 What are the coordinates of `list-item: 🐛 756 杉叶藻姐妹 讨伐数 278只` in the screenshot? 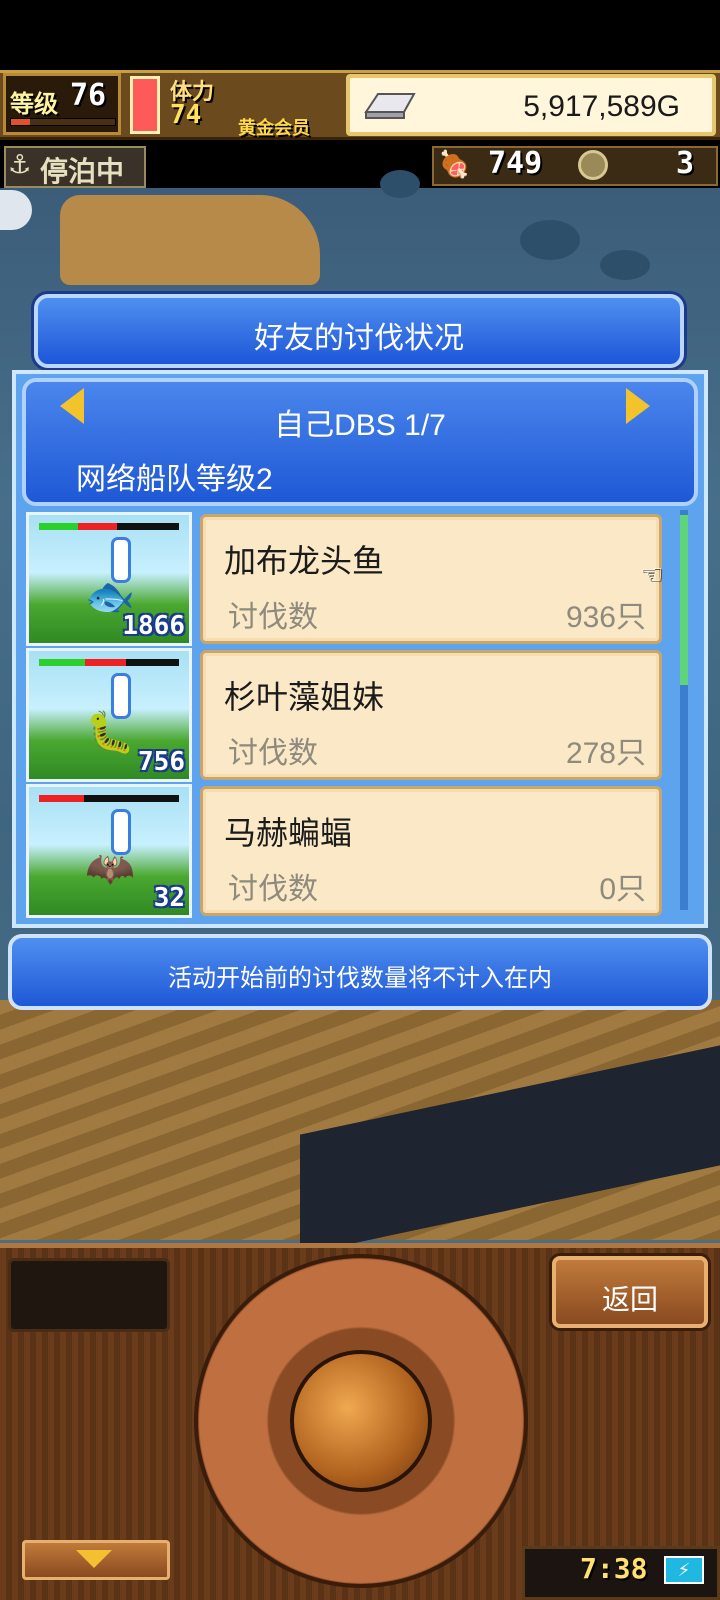 It's located at (354, 714).